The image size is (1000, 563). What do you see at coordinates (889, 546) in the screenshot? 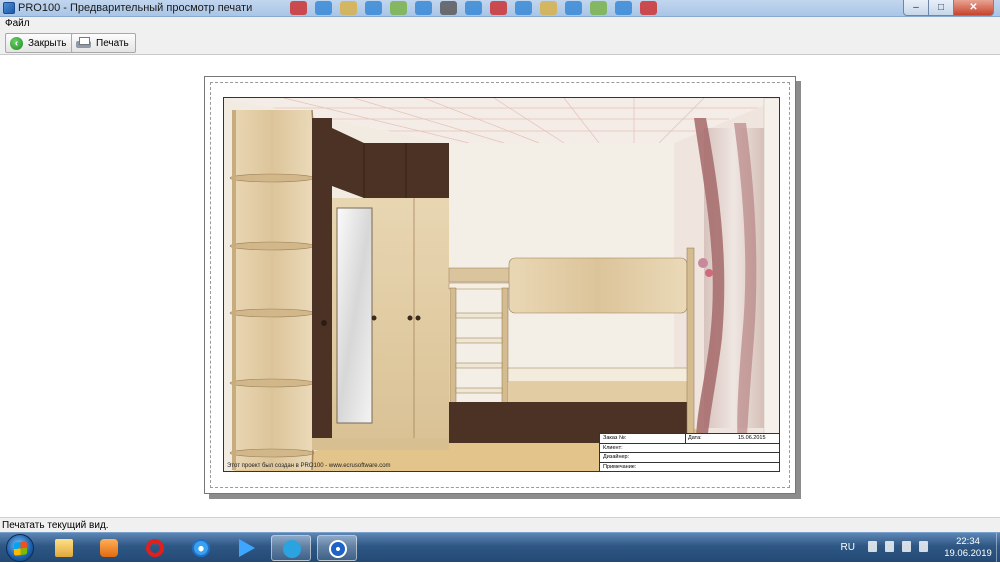
I see `network-icon` at bounding box center [889, 546].